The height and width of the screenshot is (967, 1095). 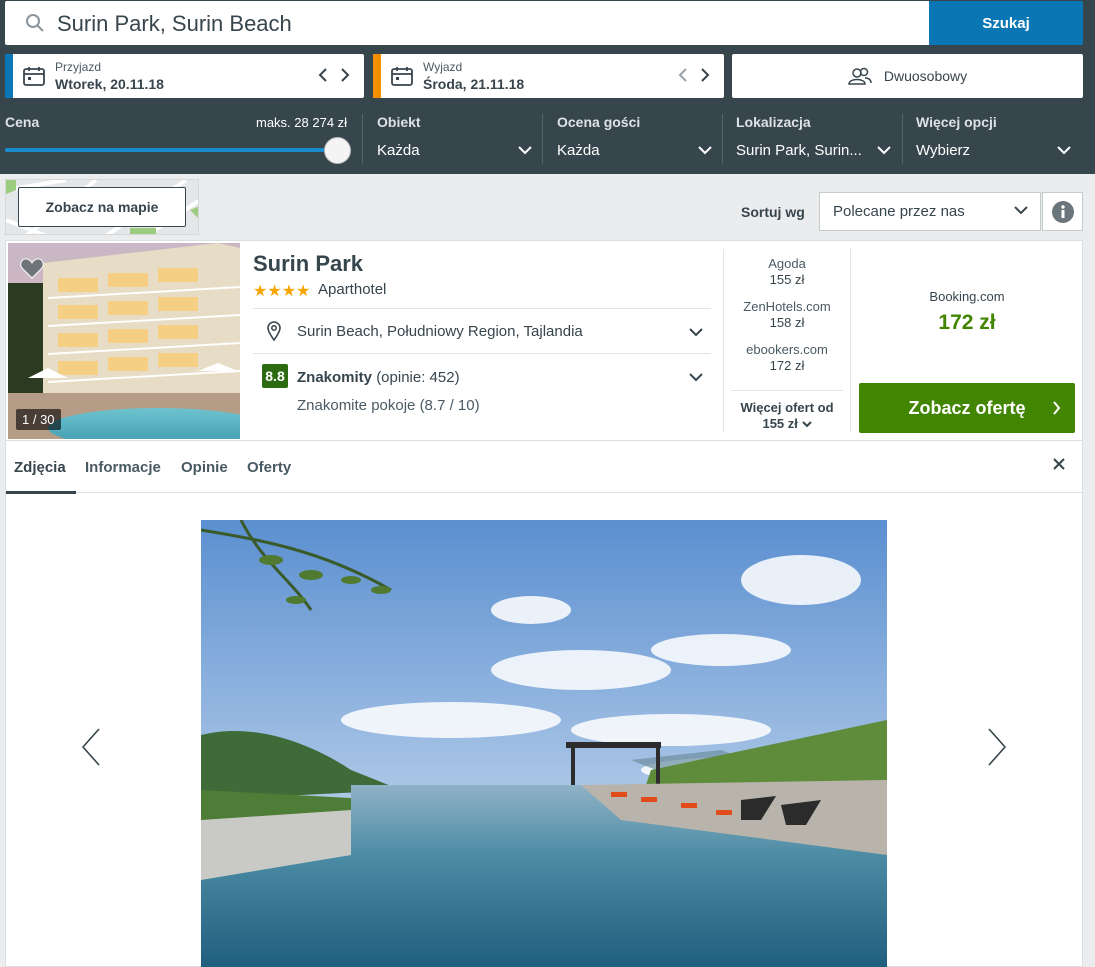 What do you see at coordinates (787, 279) in the screenshot?
I see `alt-deal-price: 155 zł` at bounding box center [787, 279].